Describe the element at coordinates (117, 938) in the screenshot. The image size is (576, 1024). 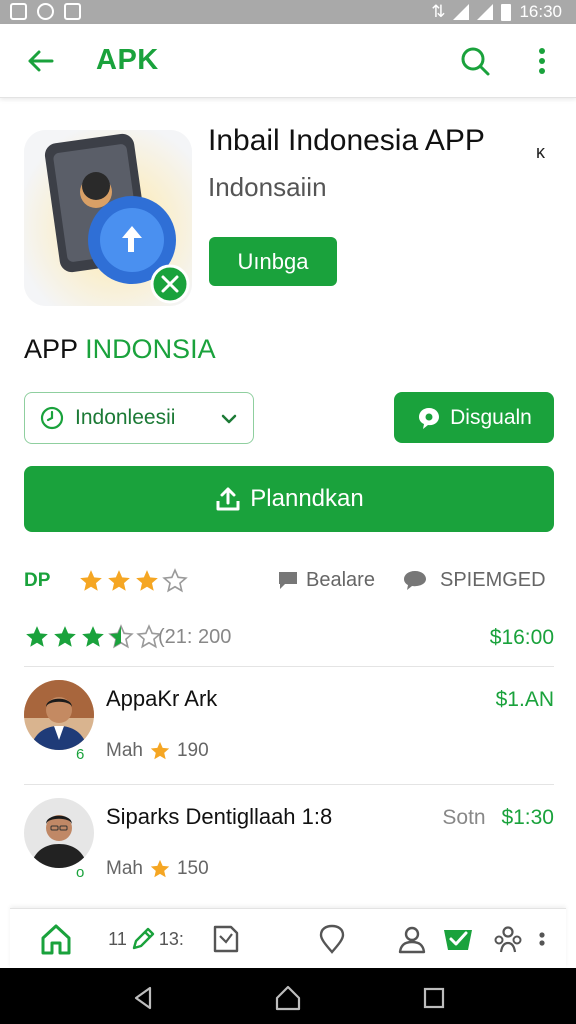
I see `nav-edit-prefix: 11` at that location.